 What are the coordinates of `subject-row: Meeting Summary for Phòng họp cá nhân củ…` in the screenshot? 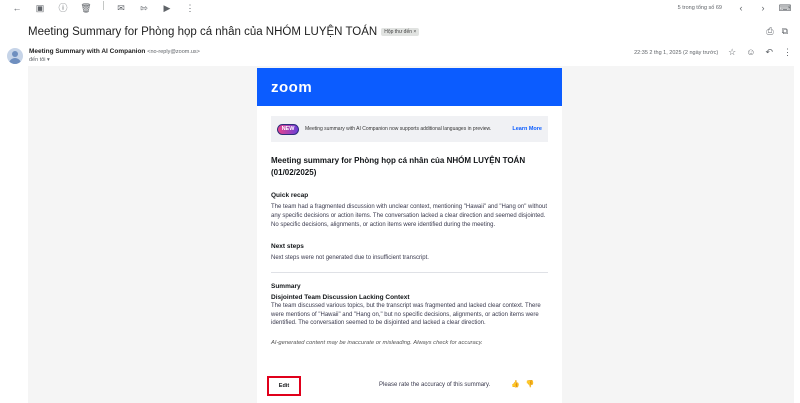 It's located at (410, 32).